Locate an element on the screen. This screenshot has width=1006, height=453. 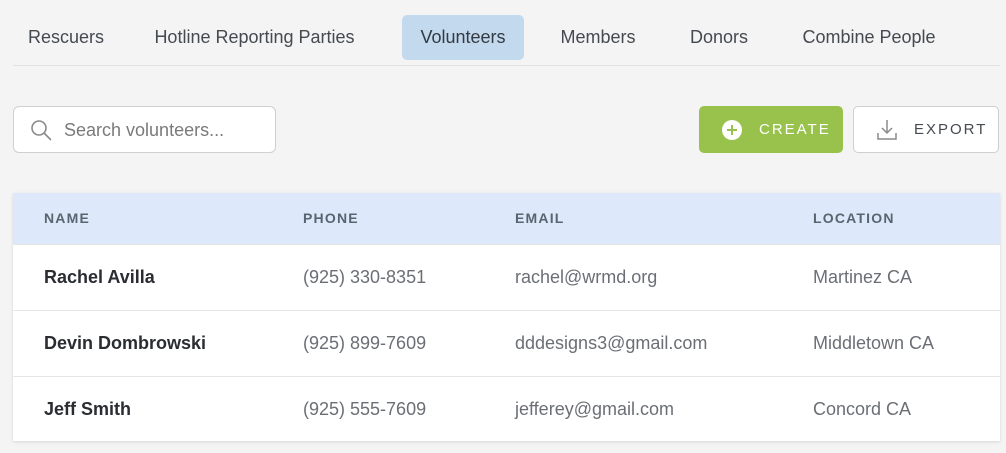
create-button: CREATE is located at coordinates (771, 129).